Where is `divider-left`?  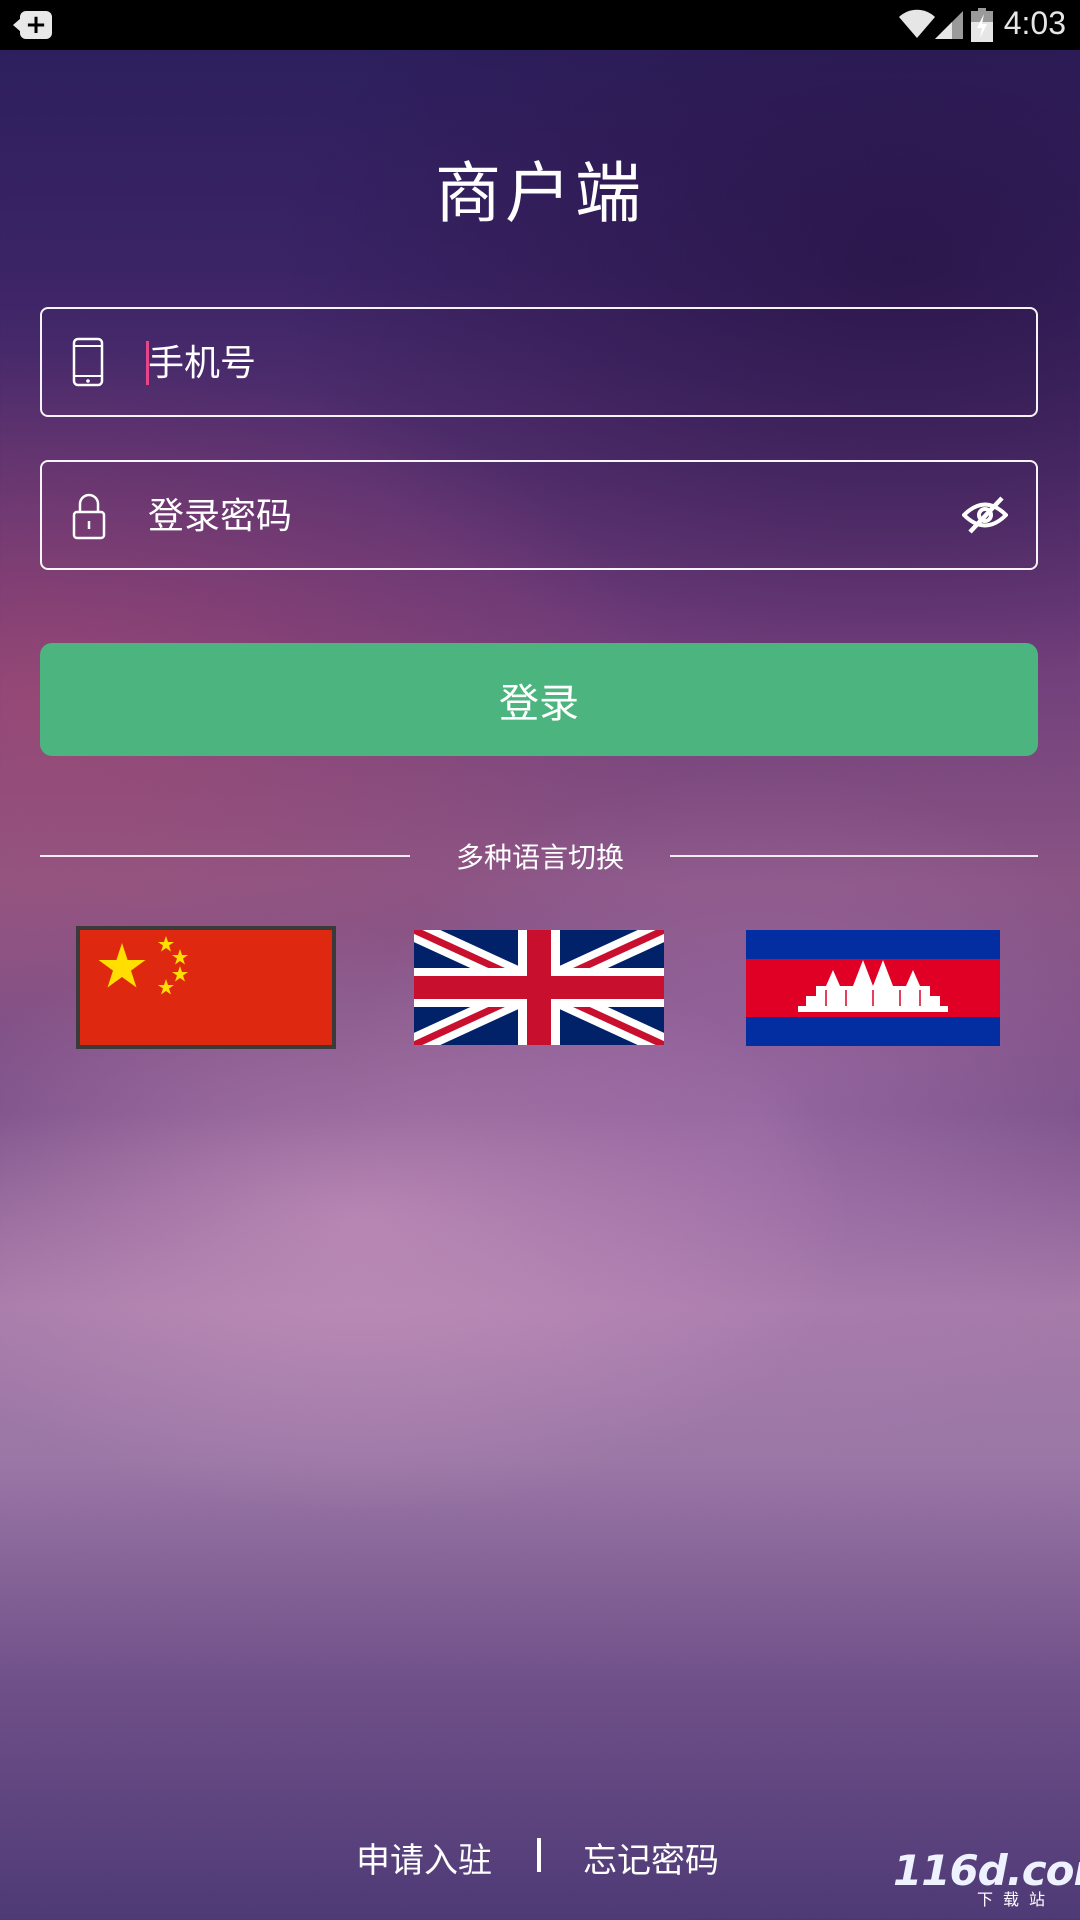 divider-left is located at coordinates (225, 856).